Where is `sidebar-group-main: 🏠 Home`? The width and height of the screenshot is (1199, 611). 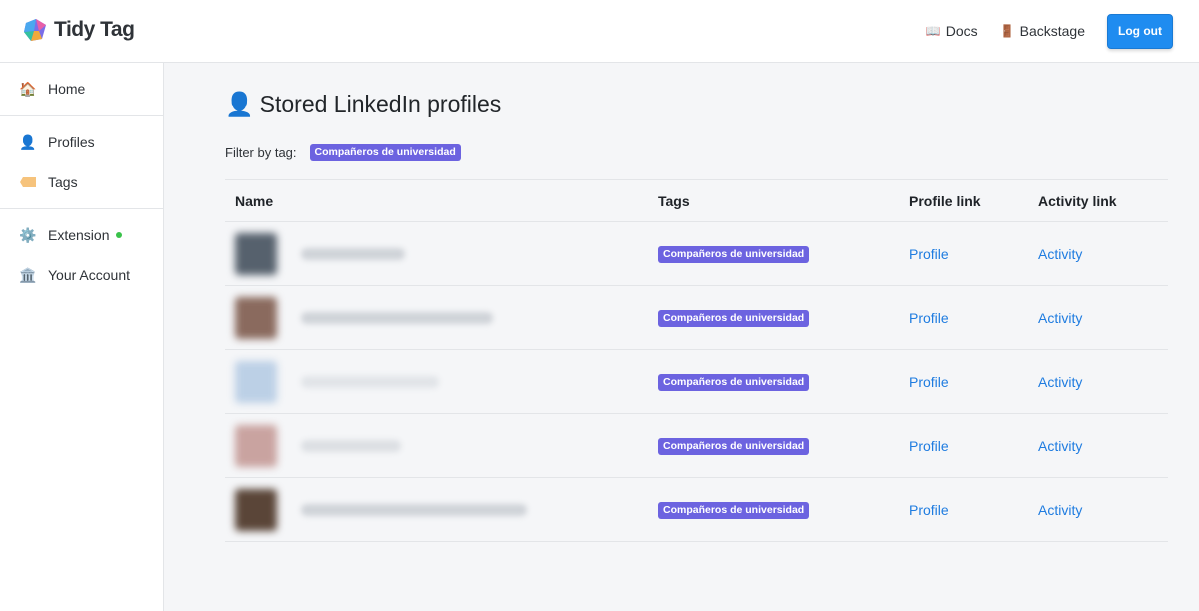 sidebar-group-main: 🏠 Home is located at coordinates (81, 89).